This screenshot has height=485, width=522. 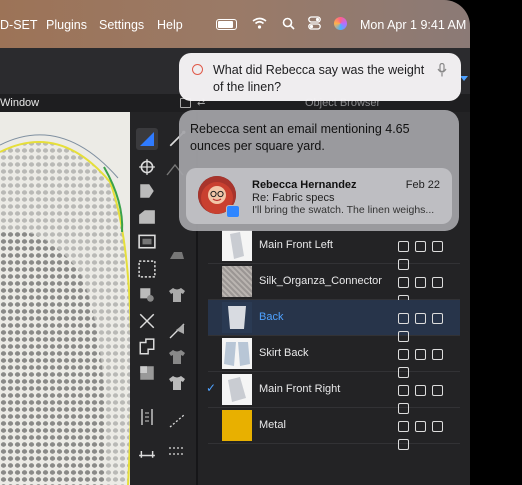 I want to click on dropdown-arrow-icon, so click(x=464, y=78).